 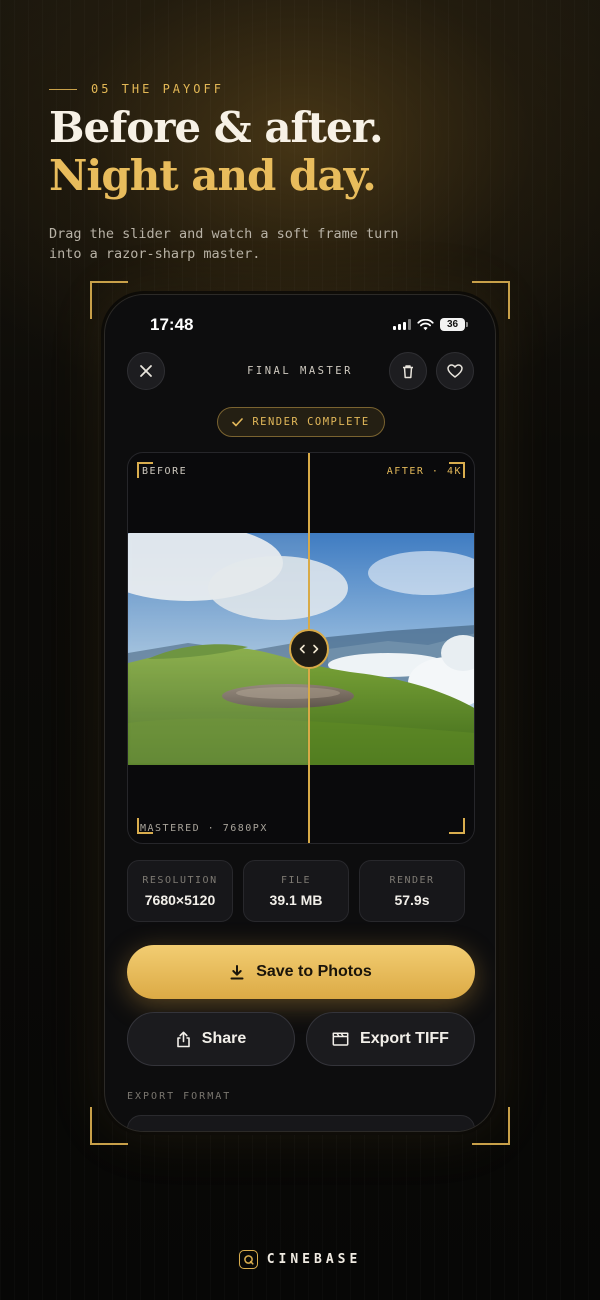 I want to click on stat-resolution: RESOLUTION 7680×5120, so click(x=180, y=891).